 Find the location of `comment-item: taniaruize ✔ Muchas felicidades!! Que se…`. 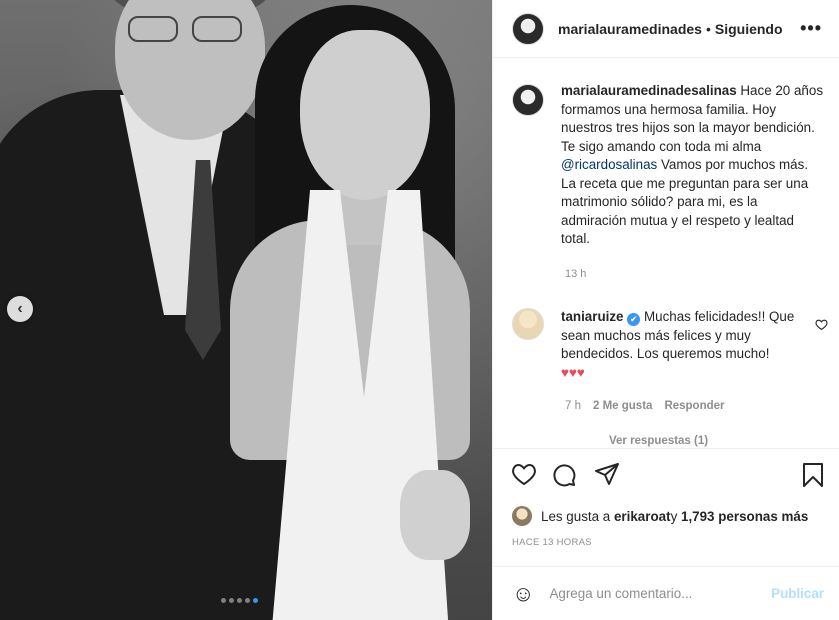

comment-item: taniaruize ✔ Muchas felicidades!! Que se… is located at coordinates (672, 345).